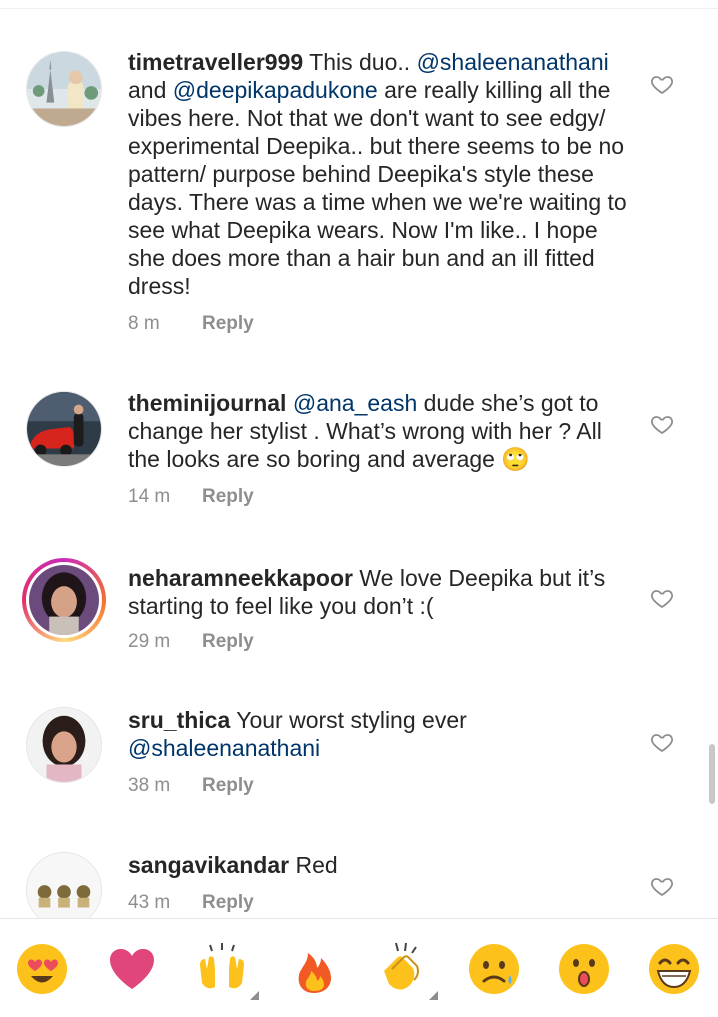 This screenshot has width=718, height=1017. What do you see at coordinates (222, 969) in the screenshot?
I see `raised-hands-emoji-icon` at bounding box center [222, 969].